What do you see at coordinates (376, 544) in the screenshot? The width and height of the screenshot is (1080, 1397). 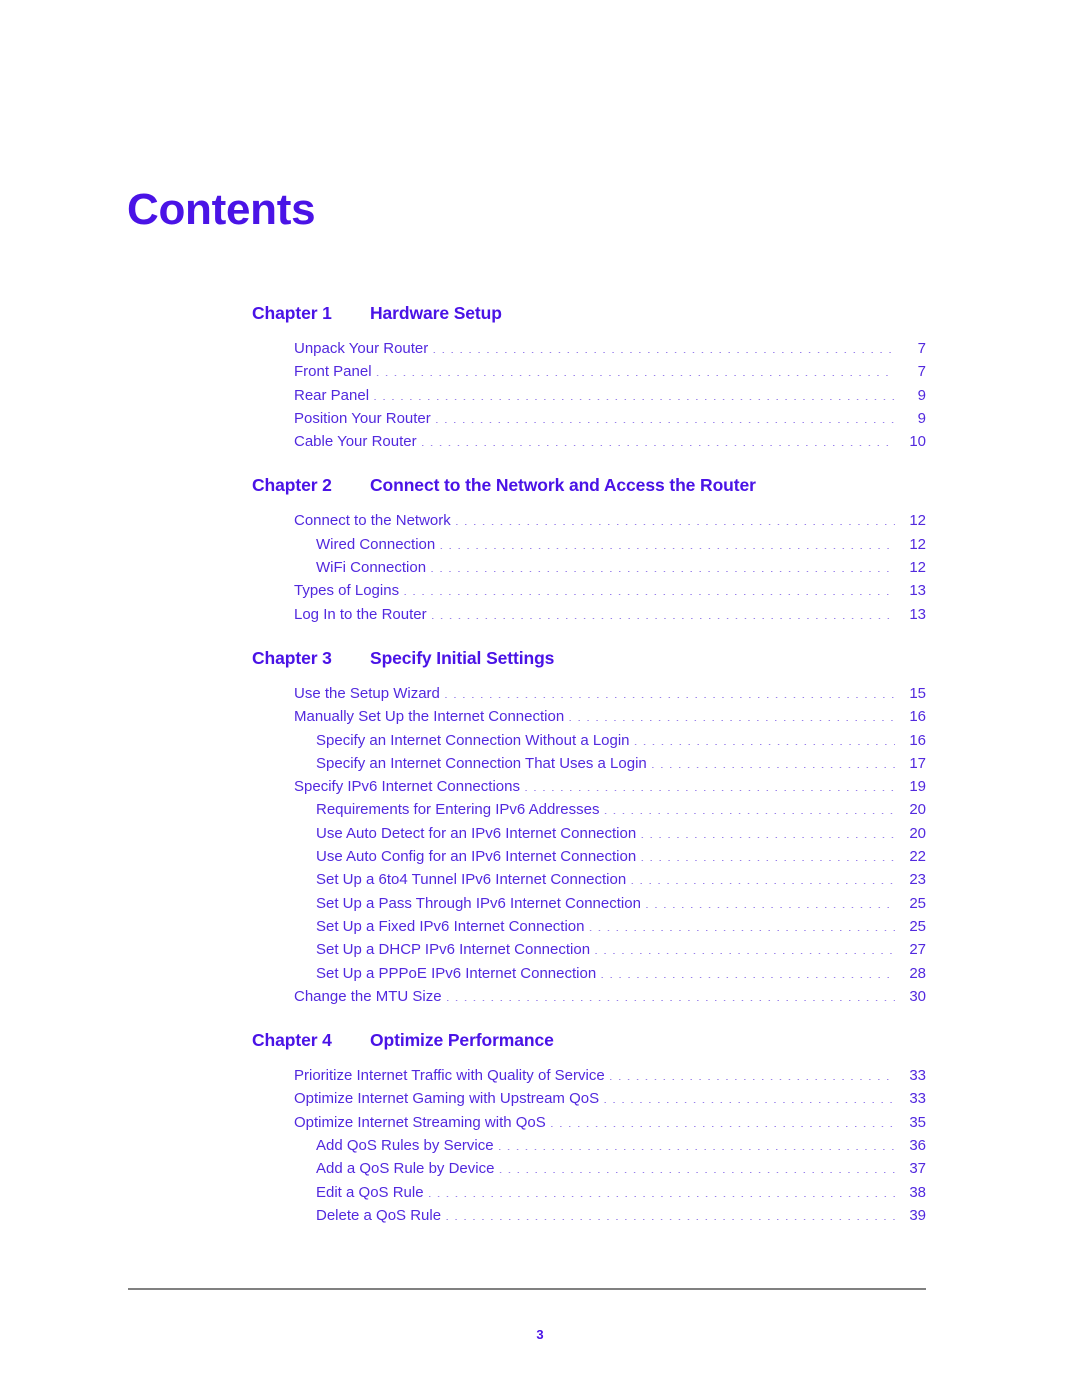 I see `toc-entry-label: Wired Connection` at bounding box center [376, 544].